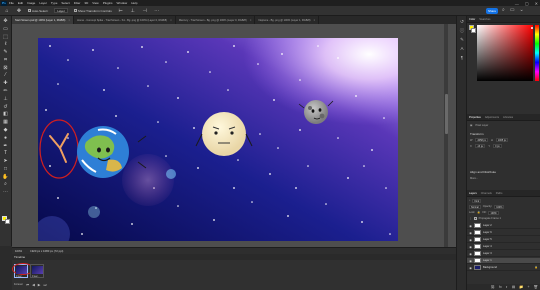 This screenshot has height=290, width=540. What do you see at coordinates (513, 287) in the screenshot?
I see `layer-mask-icon: ▤` at bounding box center [513, 287].